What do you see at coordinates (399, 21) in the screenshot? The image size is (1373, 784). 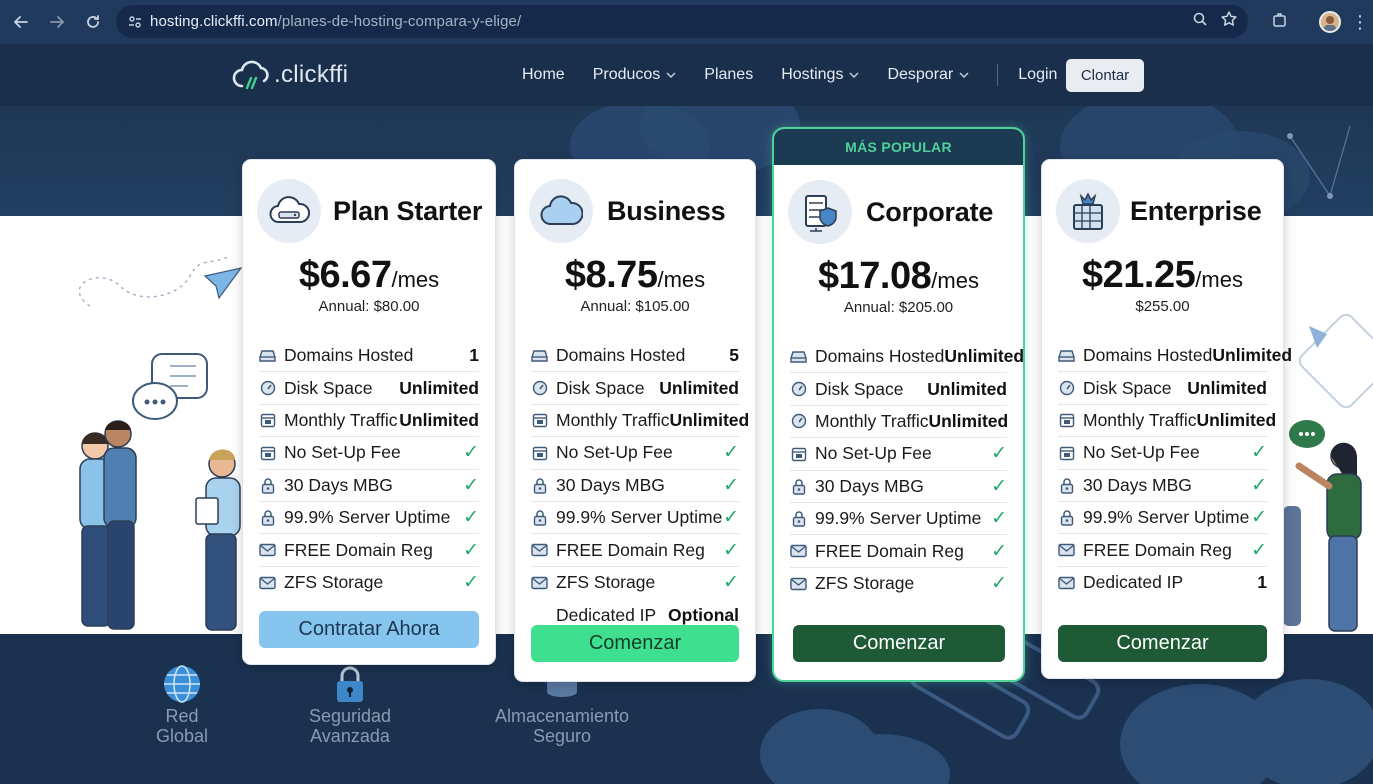 I see `url-path: /planes-de-hosting-compara-y-elige/` at bounding box center [399, 21].